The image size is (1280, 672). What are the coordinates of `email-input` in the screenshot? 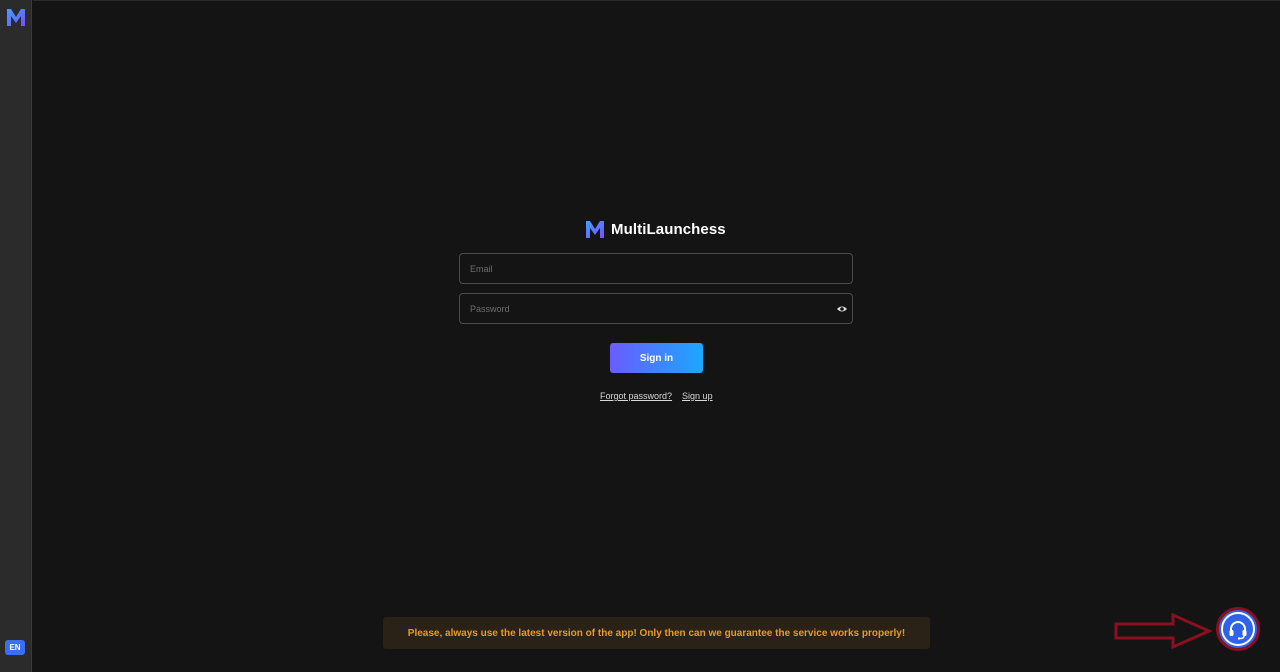 It's located at (656, 268).